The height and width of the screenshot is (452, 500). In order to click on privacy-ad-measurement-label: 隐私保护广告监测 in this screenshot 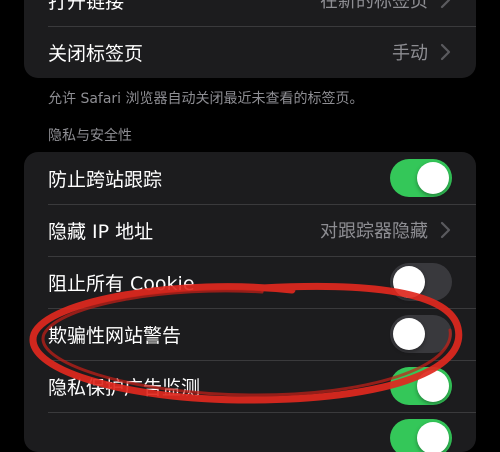, I will do `click(124, 387)`.